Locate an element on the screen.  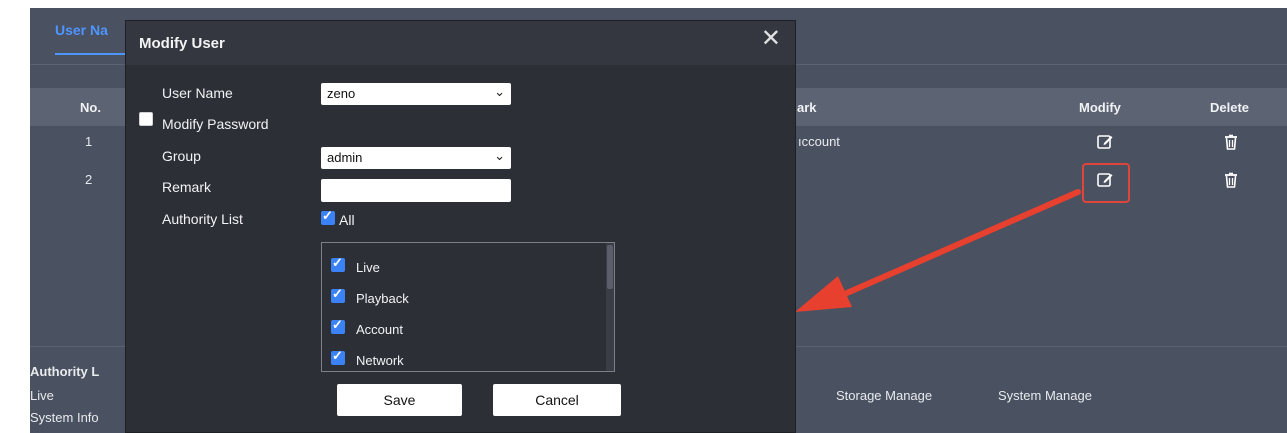
all-label: All is located at coordinates (347, 220).